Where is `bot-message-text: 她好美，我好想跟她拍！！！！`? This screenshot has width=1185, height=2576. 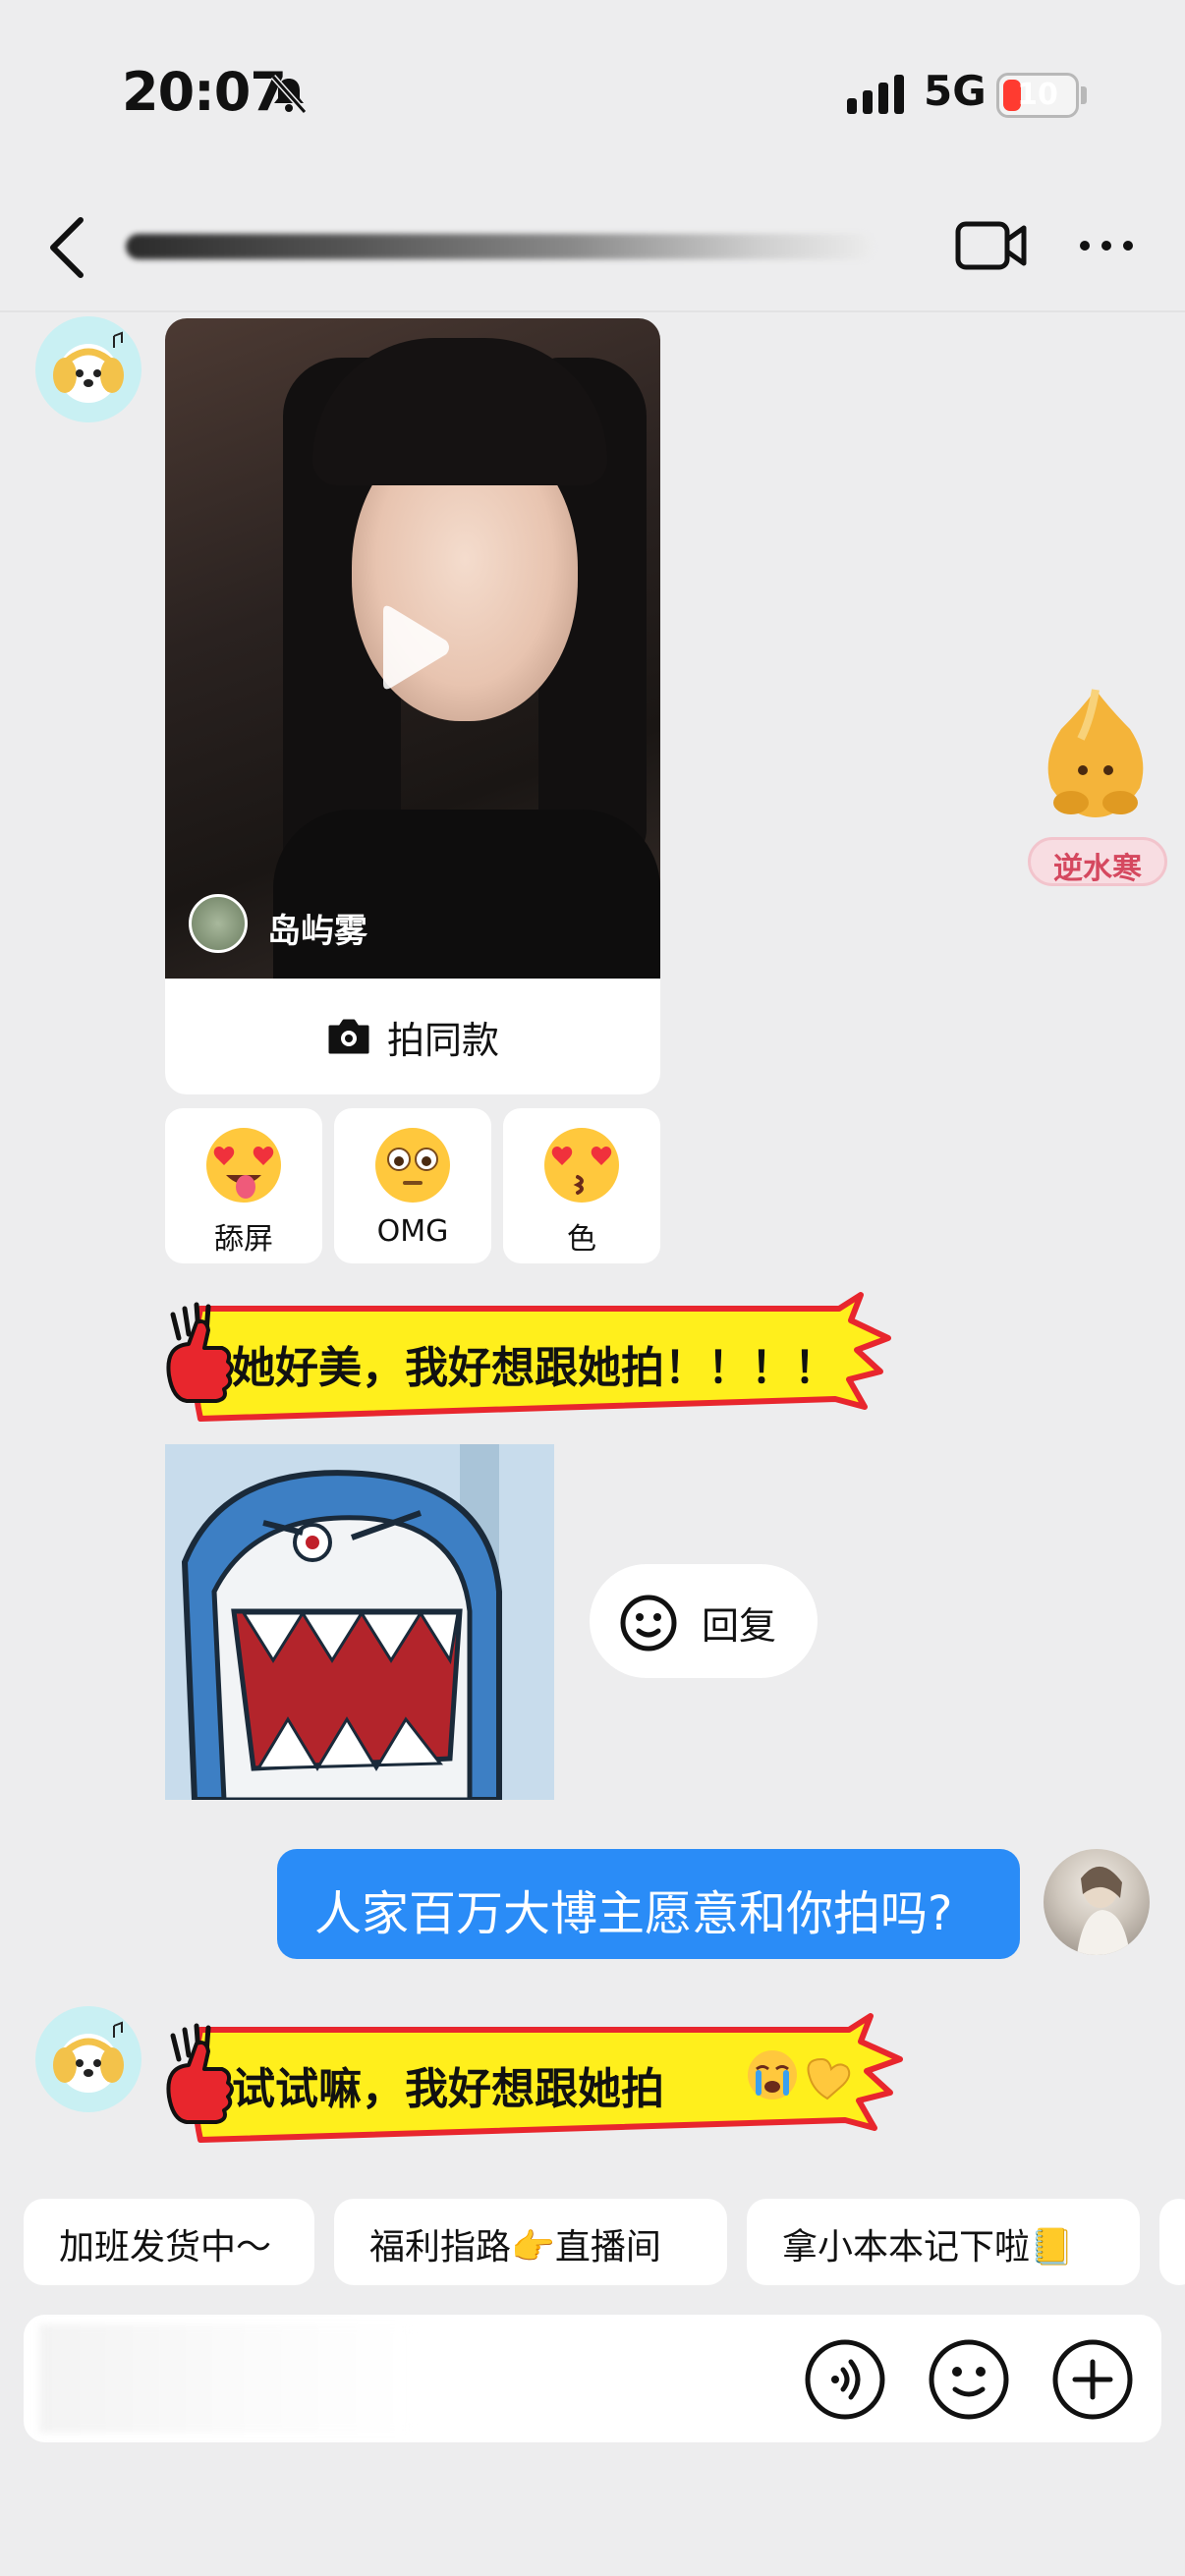
bot-message-text: 她好美，我好想跟她拍！！！！ is located at coordinates (534, 1368).